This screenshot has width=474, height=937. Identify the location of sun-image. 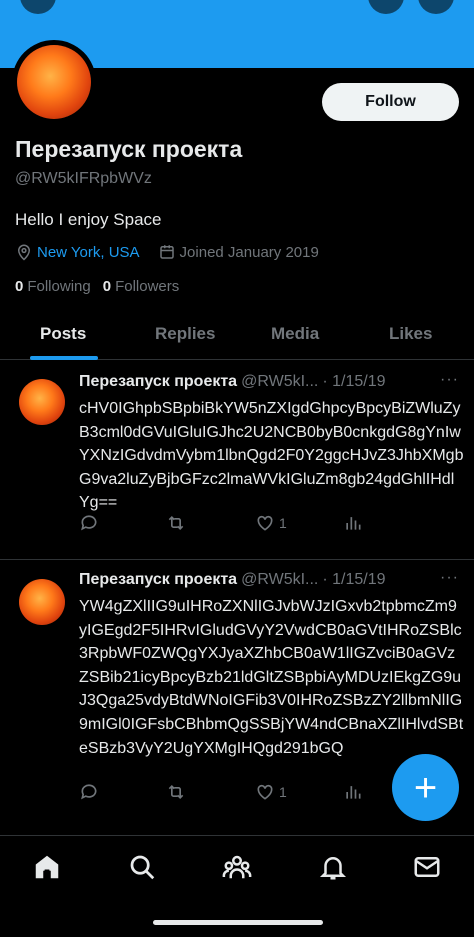
(54, 82).